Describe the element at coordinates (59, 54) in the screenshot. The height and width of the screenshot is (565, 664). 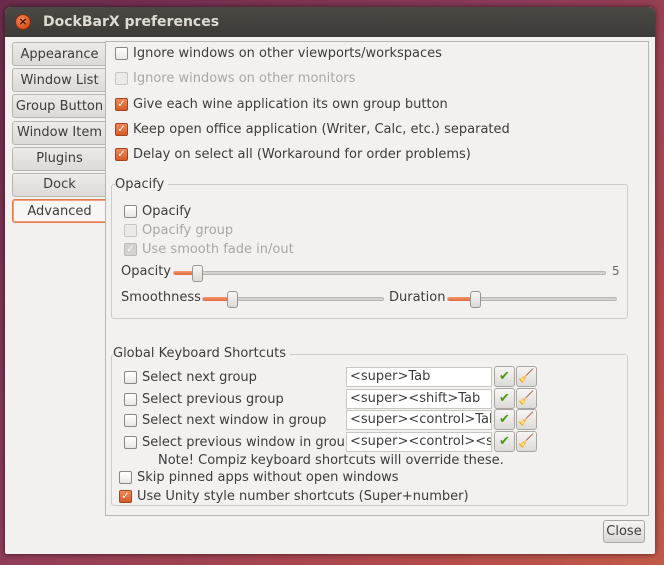
I see `tab-appearance: Appearance` at that location.